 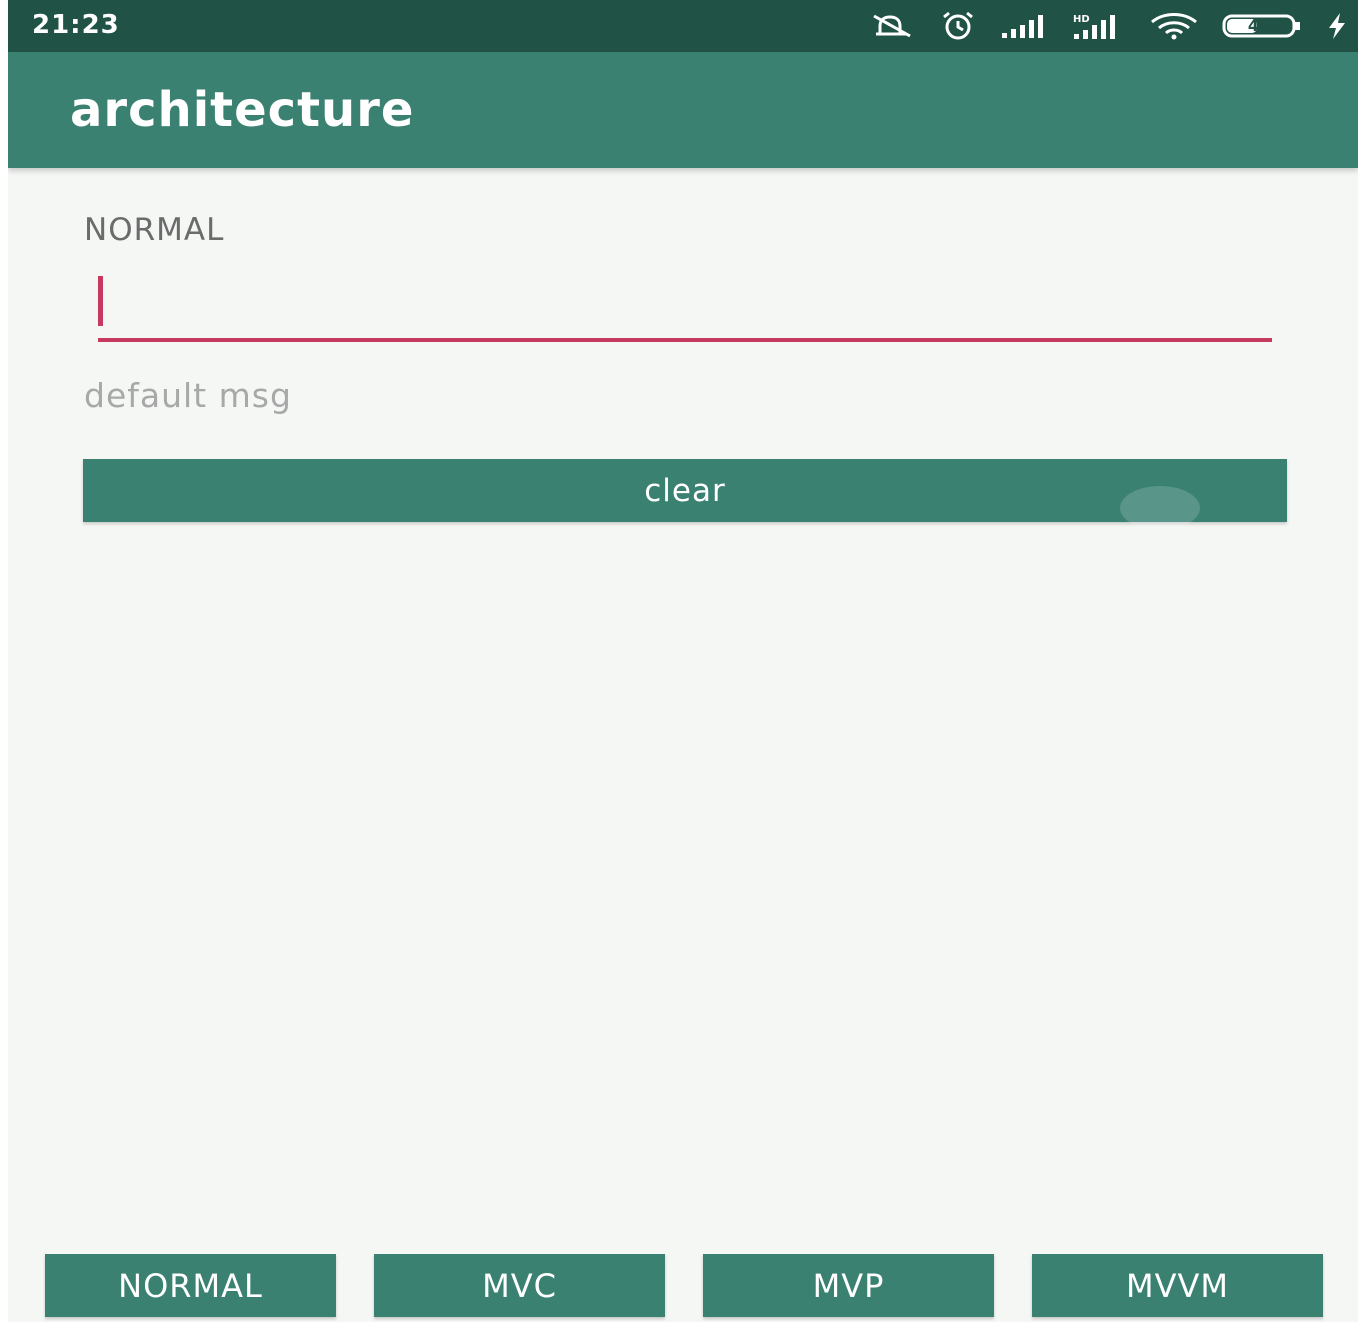 I want to click on status-bar: 21:23 HD 43, so click(x=683, y=26).